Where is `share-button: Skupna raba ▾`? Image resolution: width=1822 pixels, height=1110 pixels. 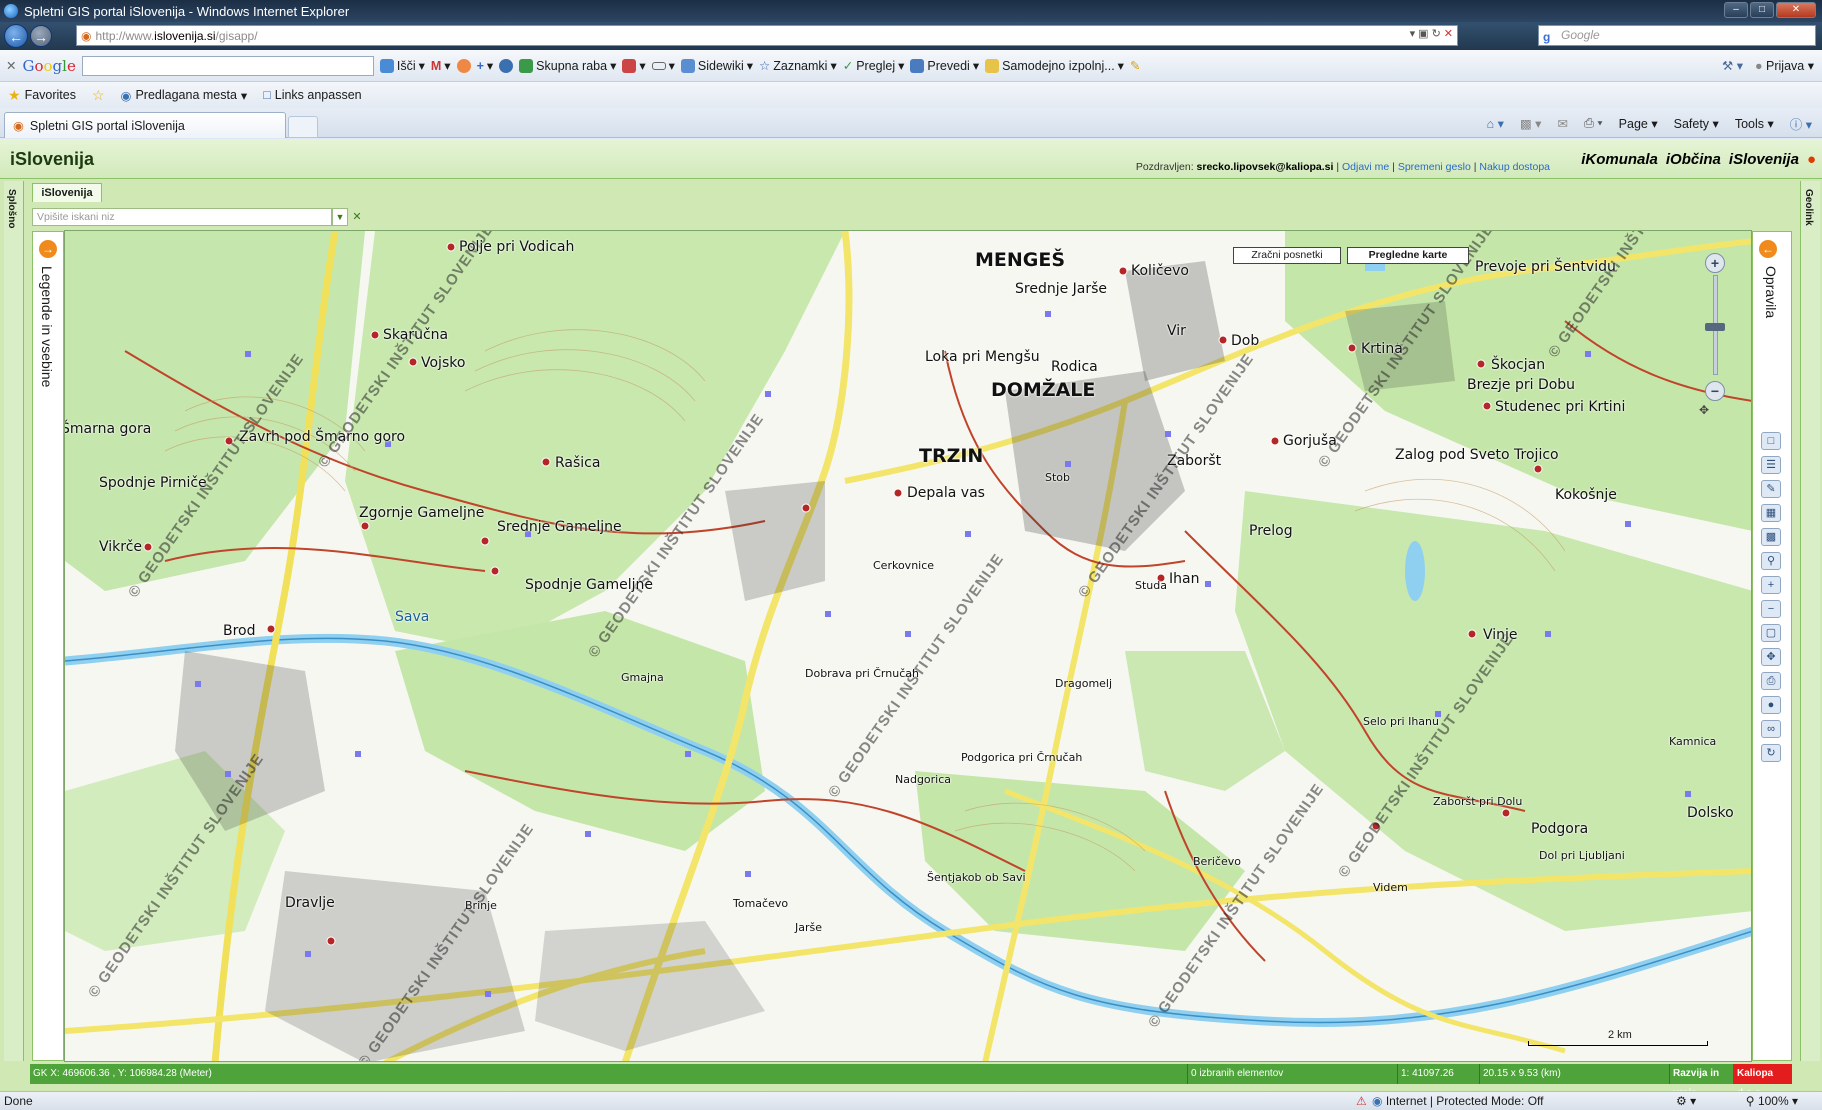 share-button: Skupna raba ▾ is located at coordinates (567, 65).